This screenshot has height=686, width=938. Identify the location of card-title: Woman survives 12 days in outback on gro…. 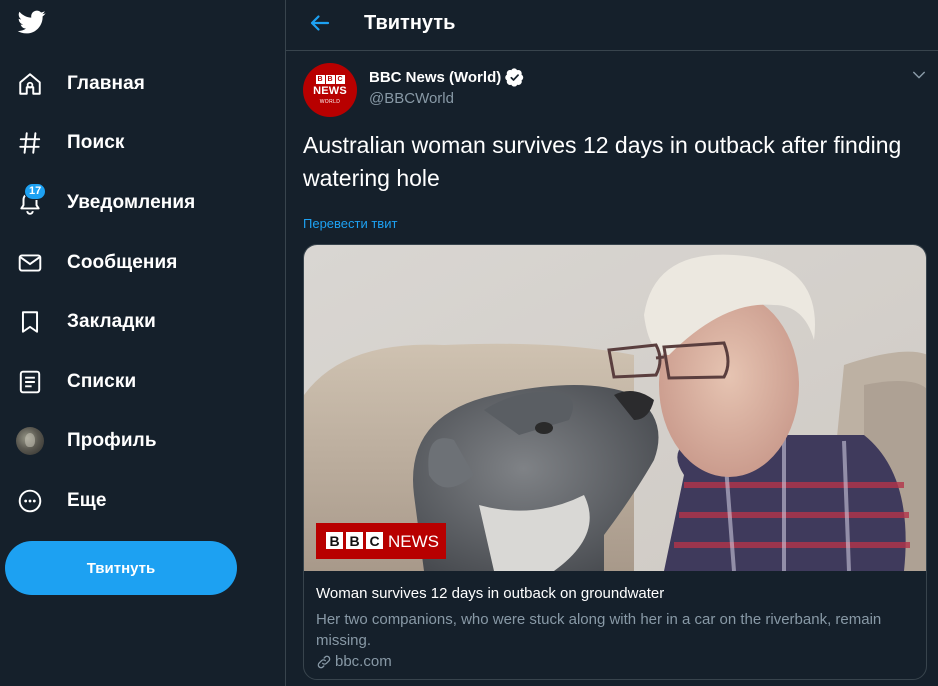
(490, 593).